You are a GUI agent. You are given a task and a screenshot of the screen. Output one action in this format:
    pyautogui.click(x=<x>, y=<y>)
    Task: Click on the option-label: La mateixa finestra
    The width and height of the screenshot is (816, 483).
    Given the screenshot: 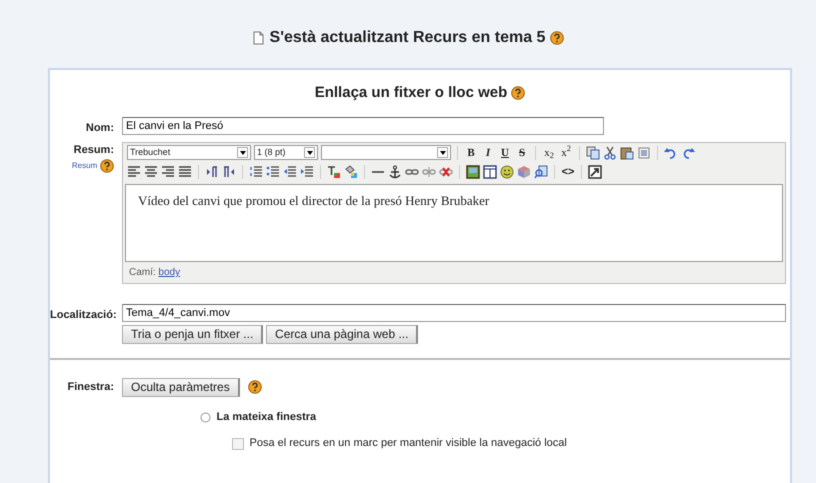 What is the action you would take?
    pyautogui.click(x=266, y=417)
    